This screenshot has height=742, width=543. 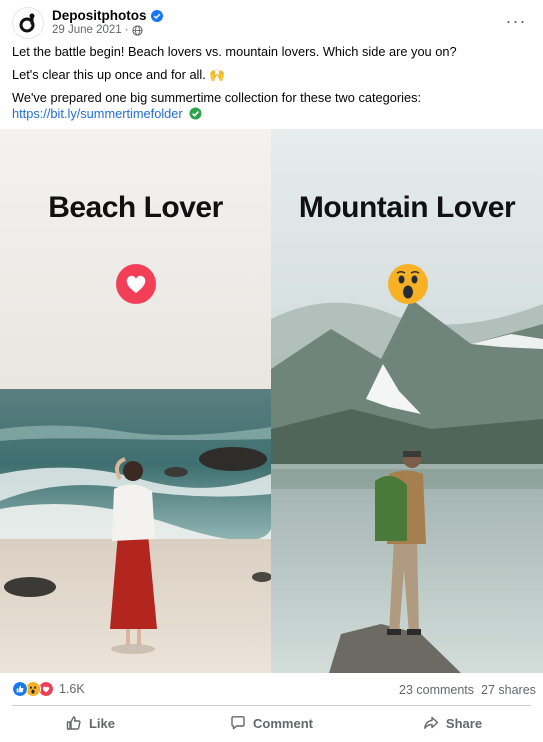 I want to click on post-stats: 1.6K 23 comments 27 shares, so click(x=271, y=689).